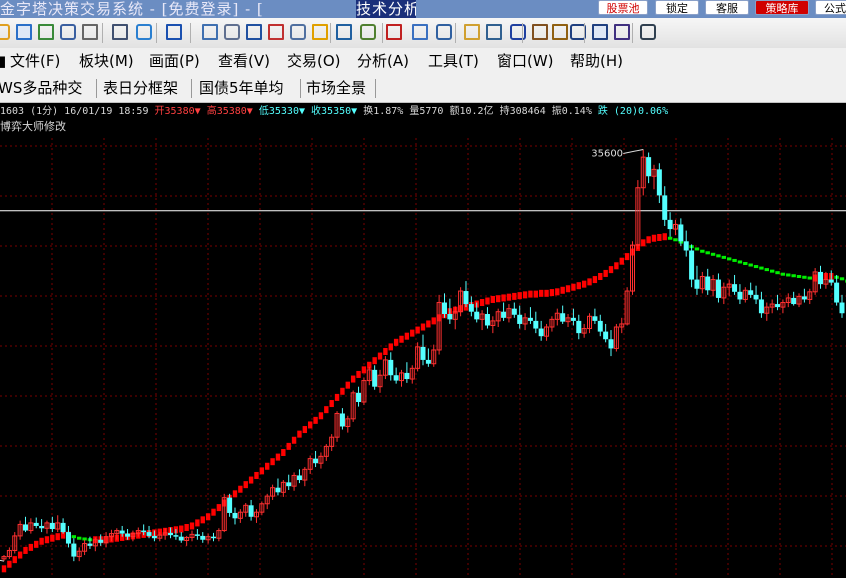 The width and height of the screenshot is (846, 578). Describe the element at coordinates (320, 32) in the screenshot. I see `warning-icon` at that location.